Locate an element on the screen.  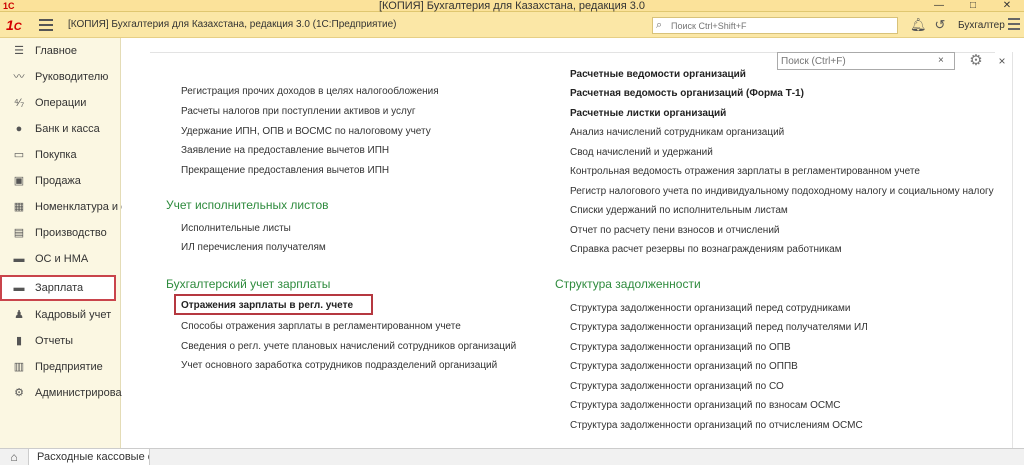
main-menu-icon is located at coordinates (46, 25).